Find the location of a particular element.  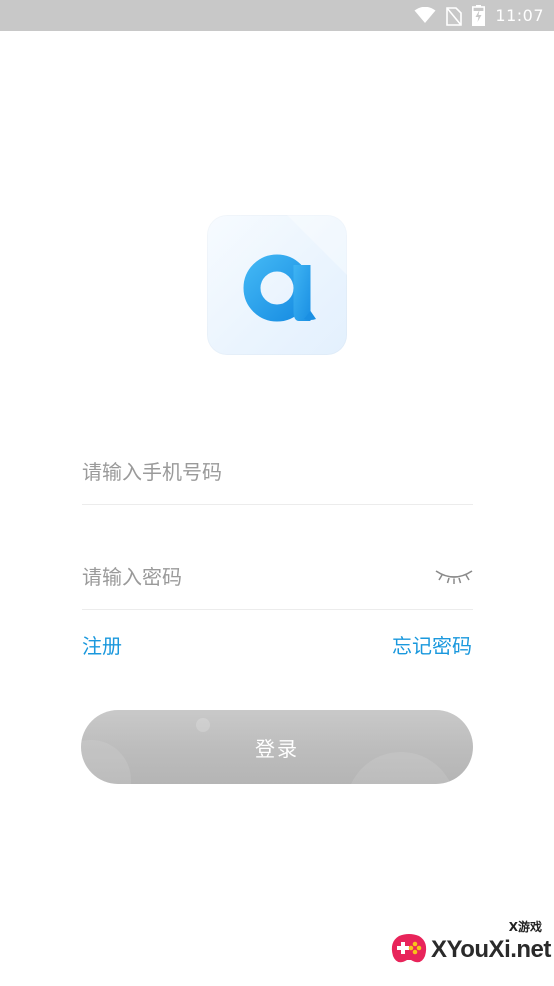

watermark-text: XYouXi.net is located at coordinates (491, 949).